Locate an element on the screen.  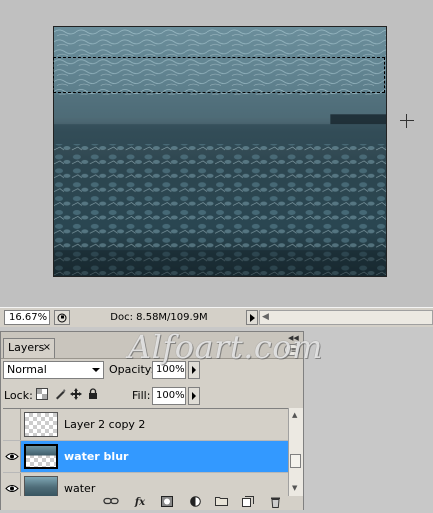
status-expand-arrow-button is located at coordinates (252, 317).